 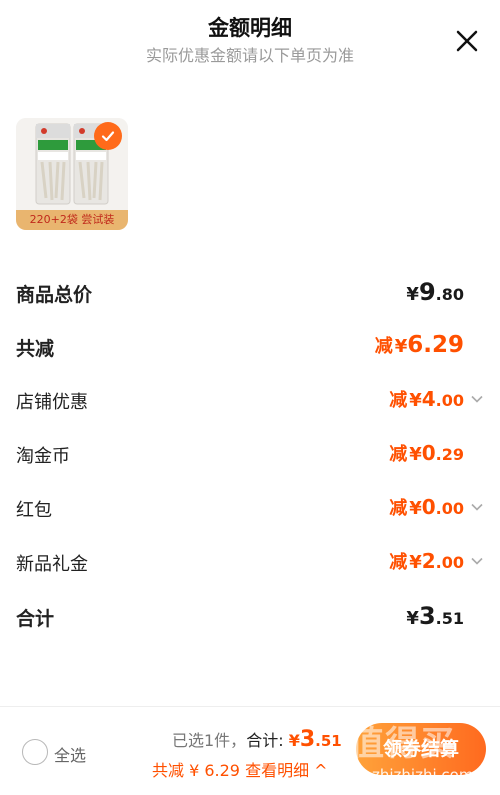 What do you see at coordinates (250, 28) in the screenshot?
I see `page-title: 金额明细` at bounding box center [250, 28].